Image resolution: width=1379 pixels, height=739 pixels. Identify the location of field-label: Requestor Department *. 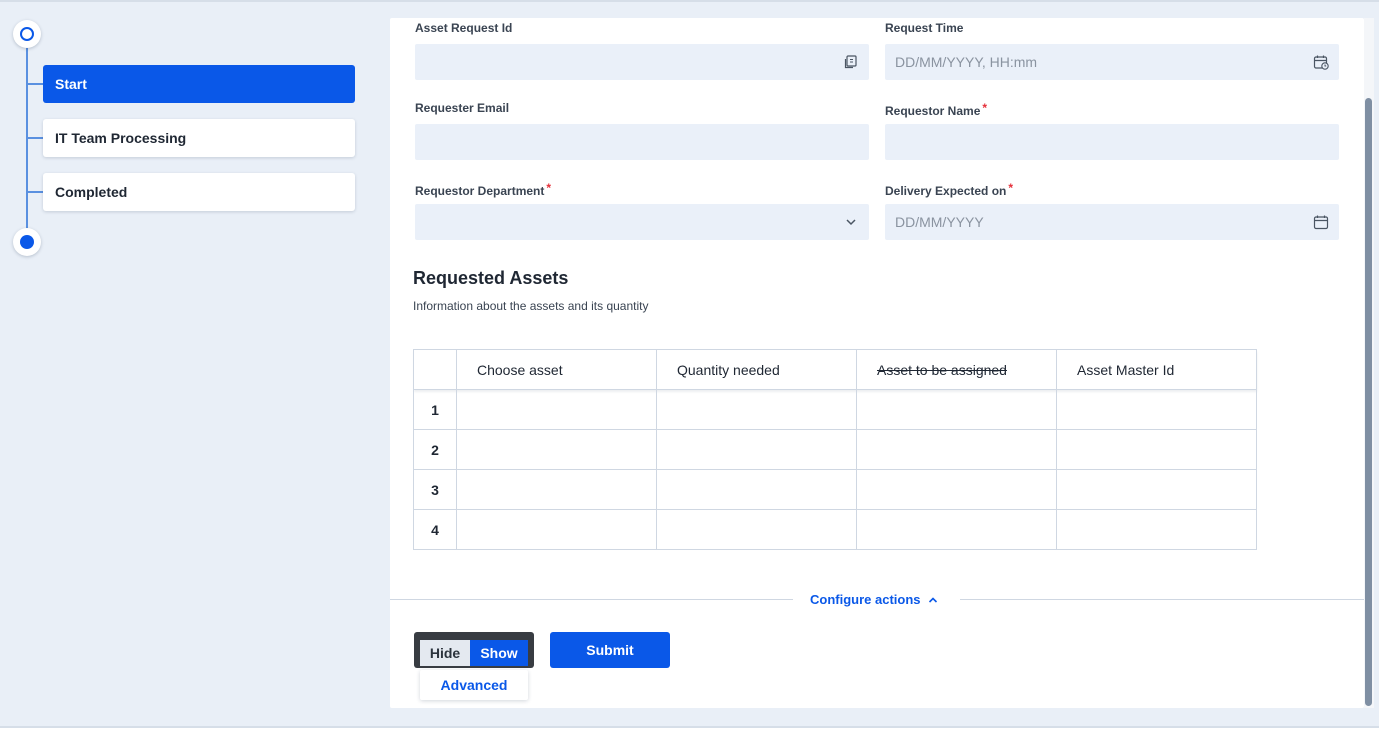
(642, 189).